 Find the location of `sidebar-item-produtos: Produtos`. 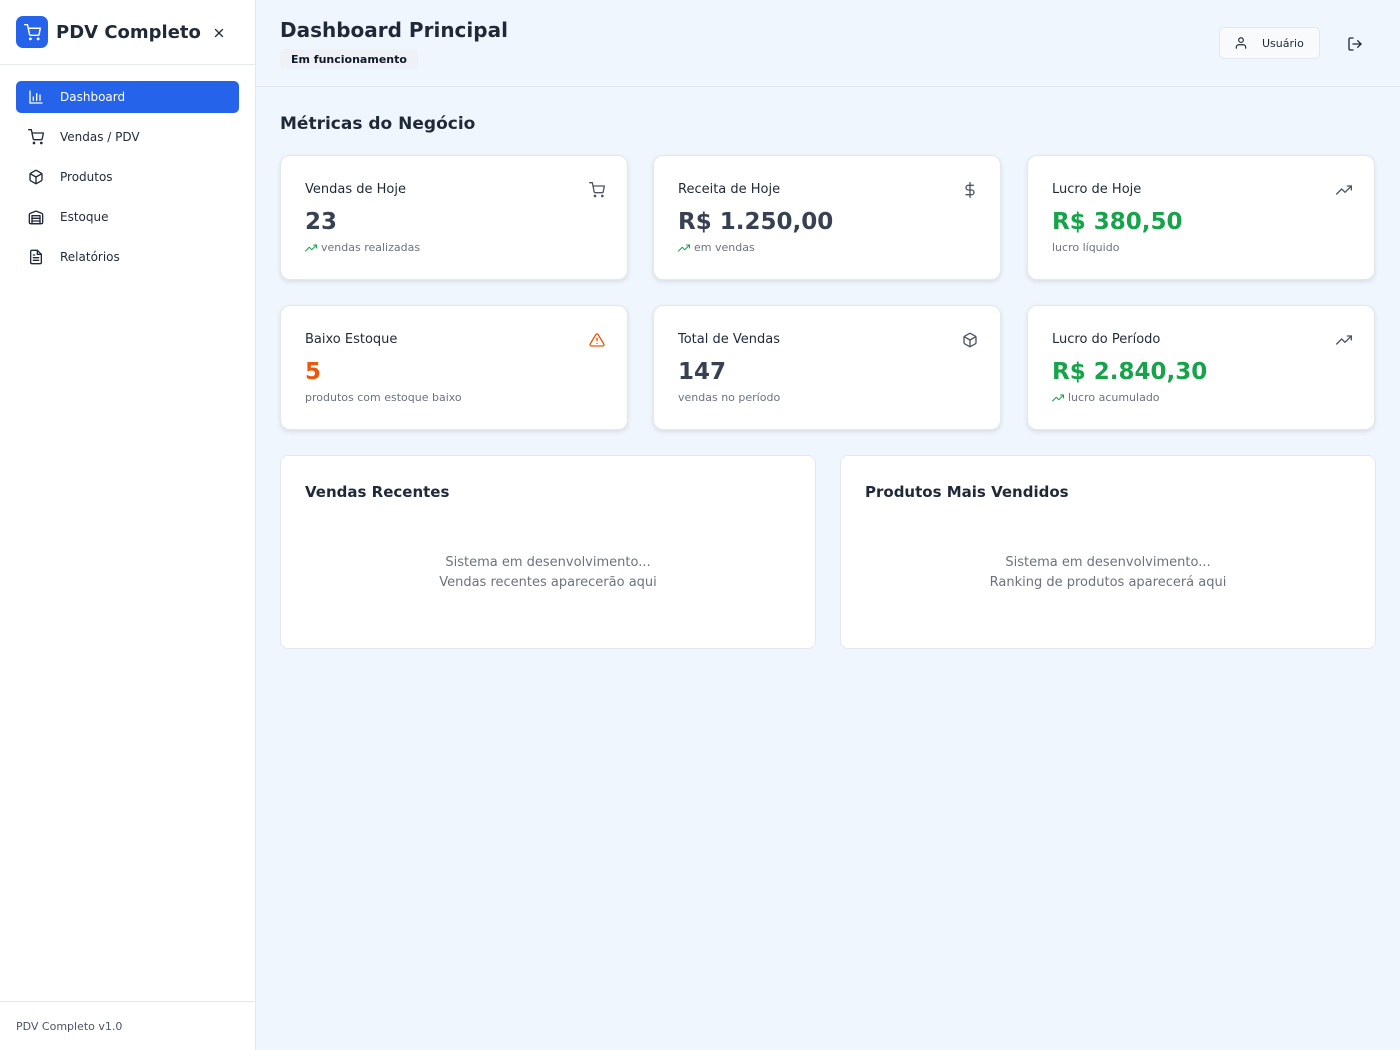

sidebar-item-produtos: Produtos is located at coordinates (127, 177).